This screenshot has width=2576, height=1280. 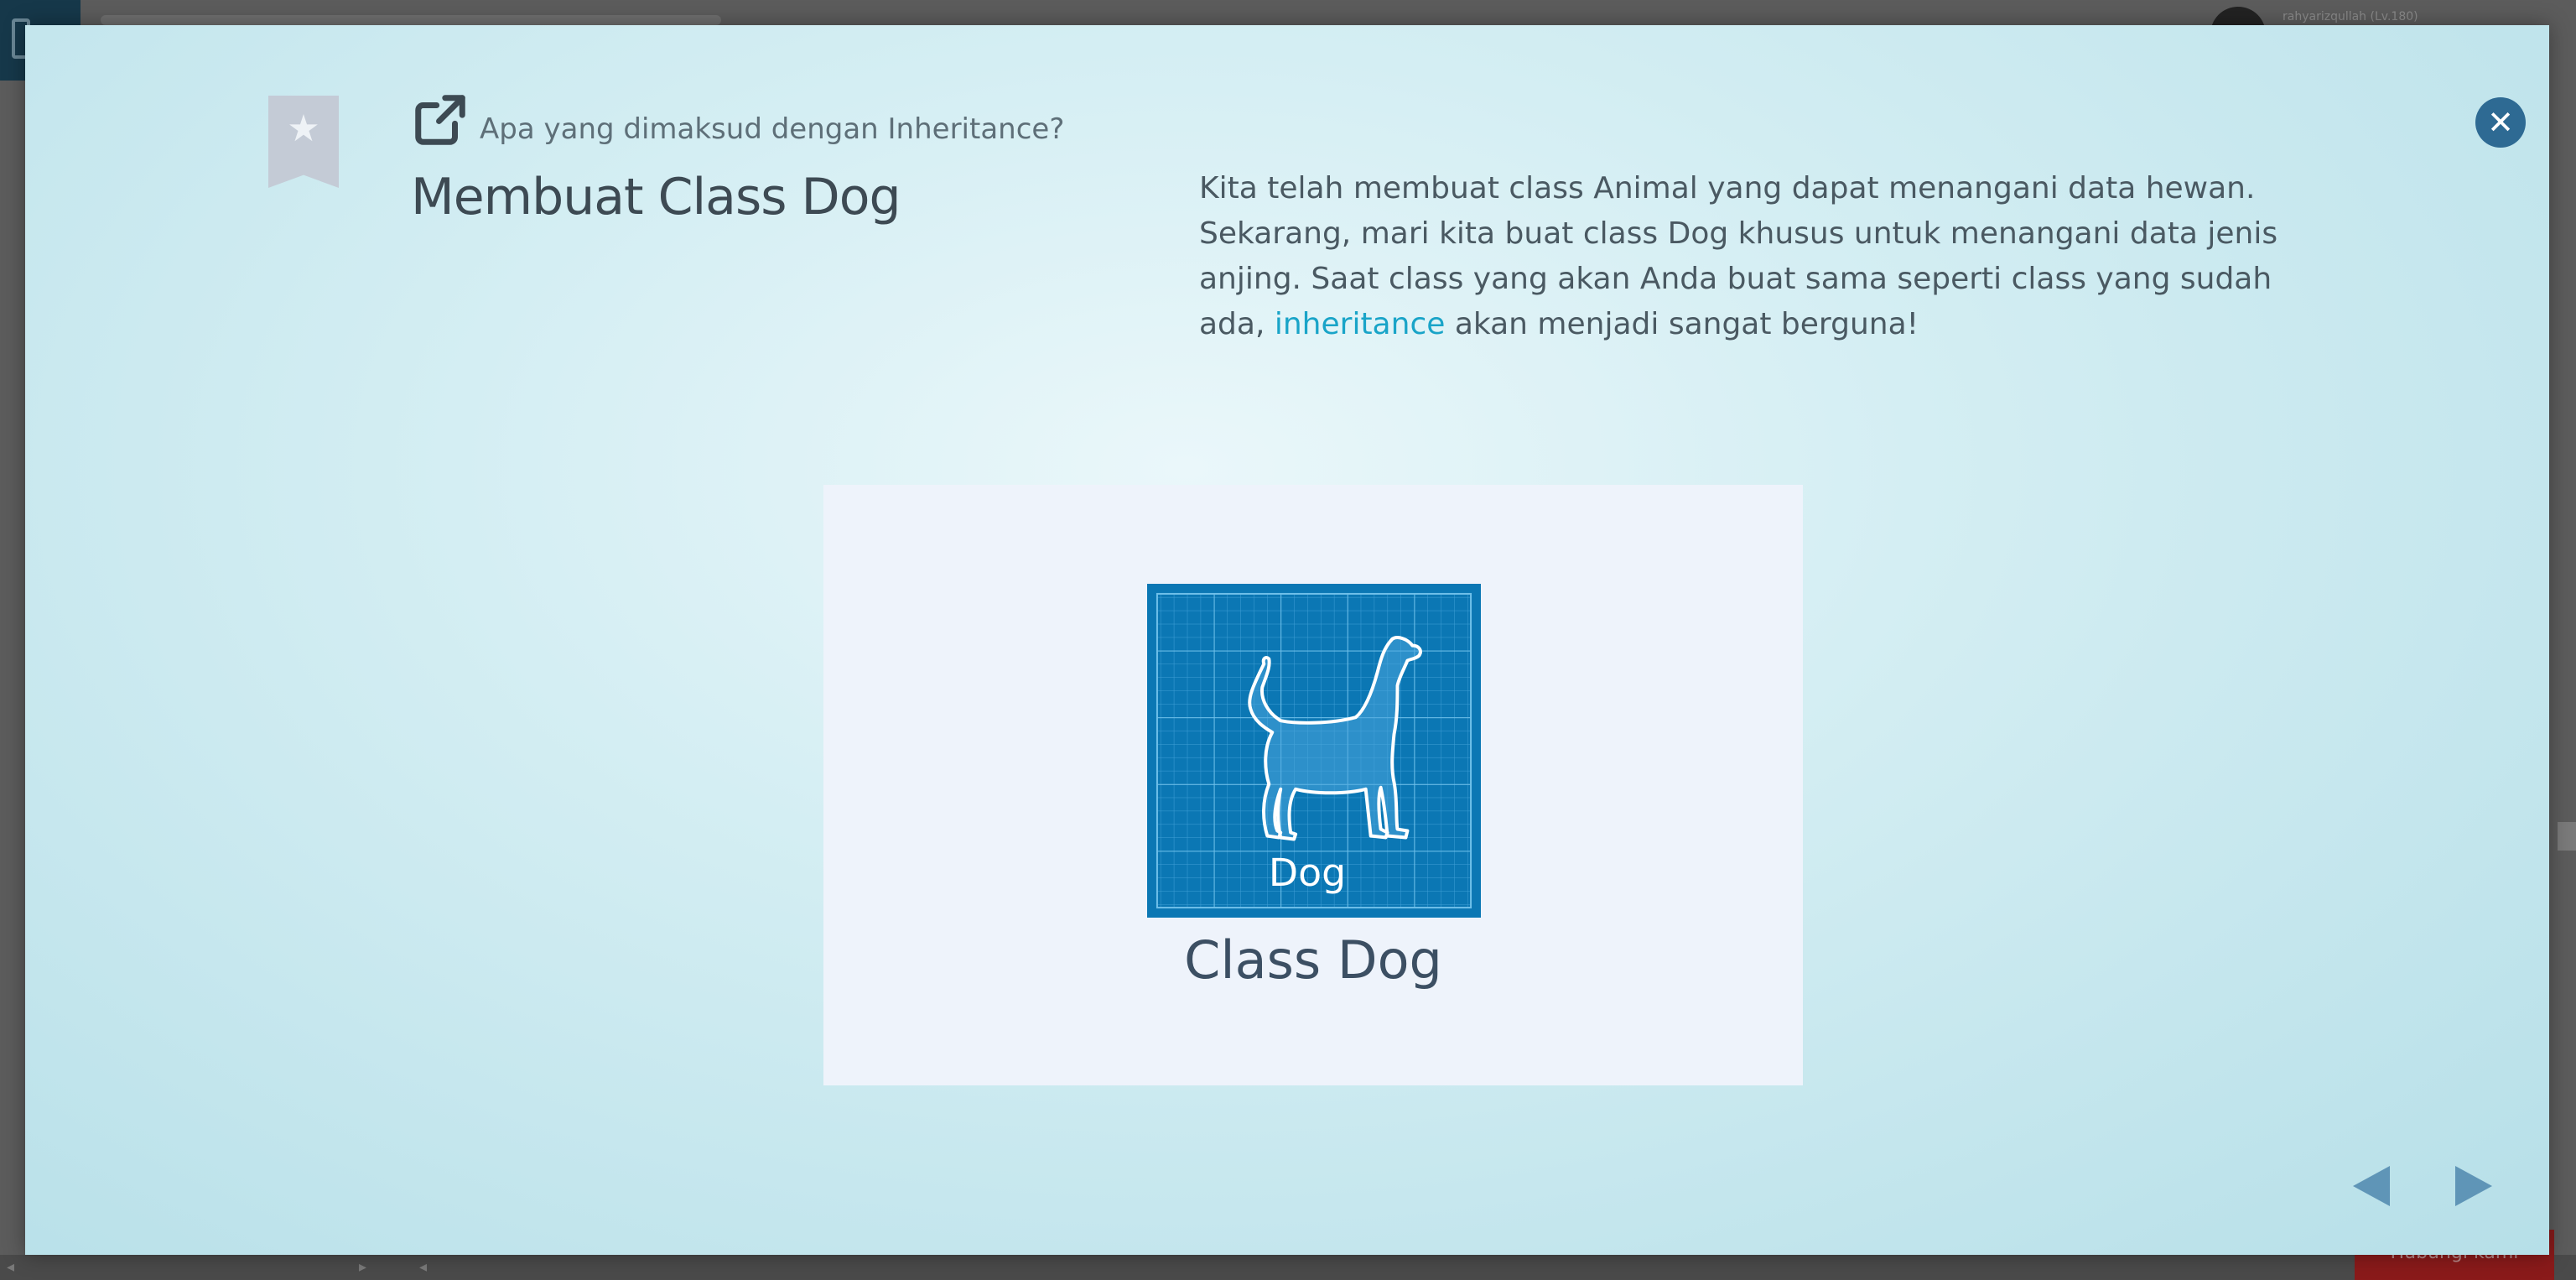 What do you see at coordinates (1313, 960) in the screenshot?
I see `figure-caption: Class Dog` at bounding box center [1313, 960].